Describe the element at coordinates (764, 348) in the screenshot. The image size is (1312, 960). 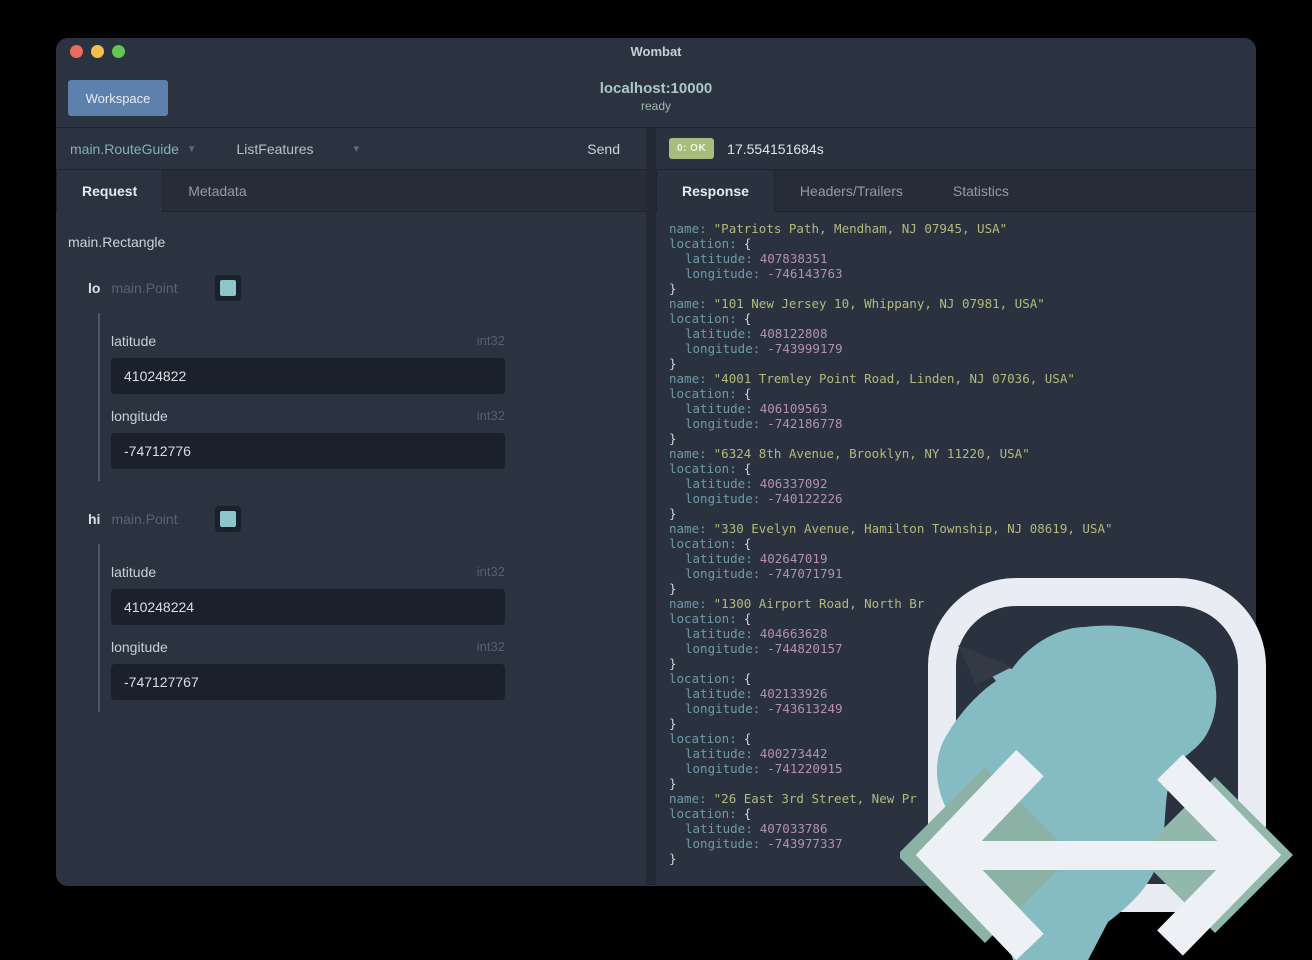
I see `response-line: longitude: -743999179` at that location.